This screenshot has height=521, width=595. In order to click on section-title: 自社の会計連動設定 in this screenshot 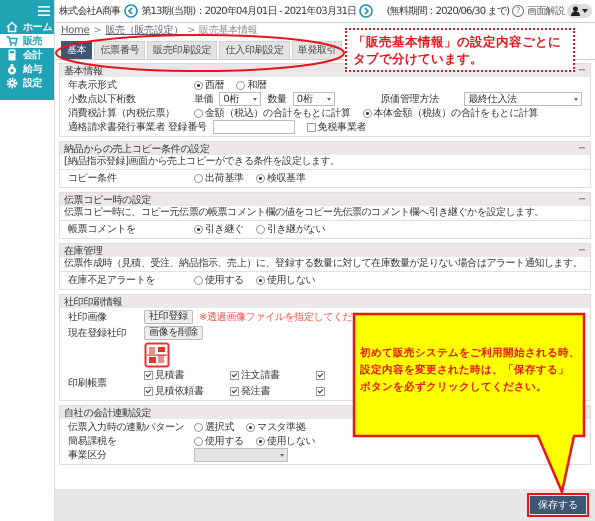, I will do `click(108, 413)`.